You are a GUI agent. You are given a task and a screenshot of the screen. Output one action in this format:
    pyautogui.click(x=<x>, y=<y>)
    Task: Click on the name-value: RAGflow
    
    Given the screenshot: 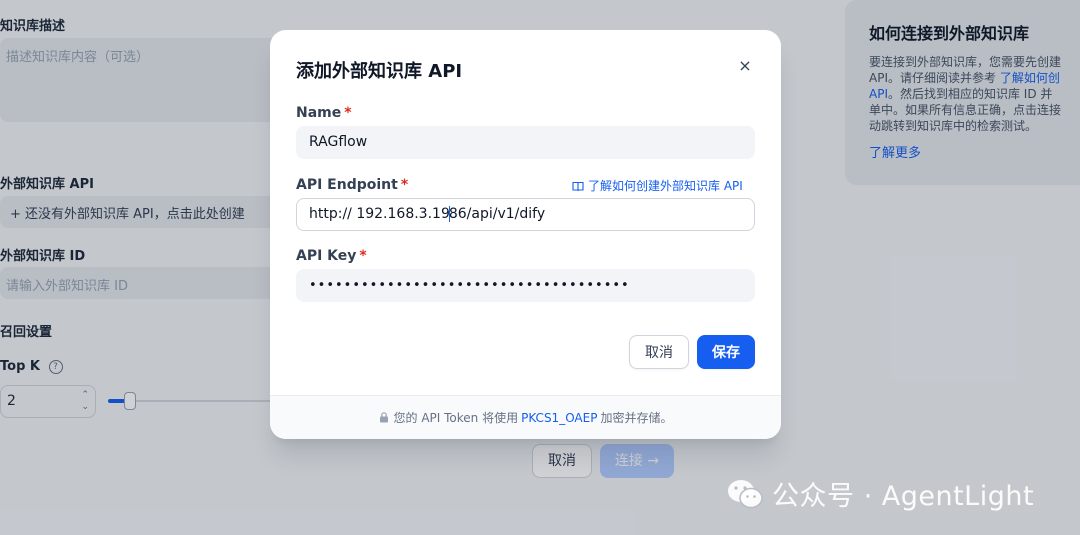 What is the action you would take?
    pyautogui.click(x=338, y=142)
    